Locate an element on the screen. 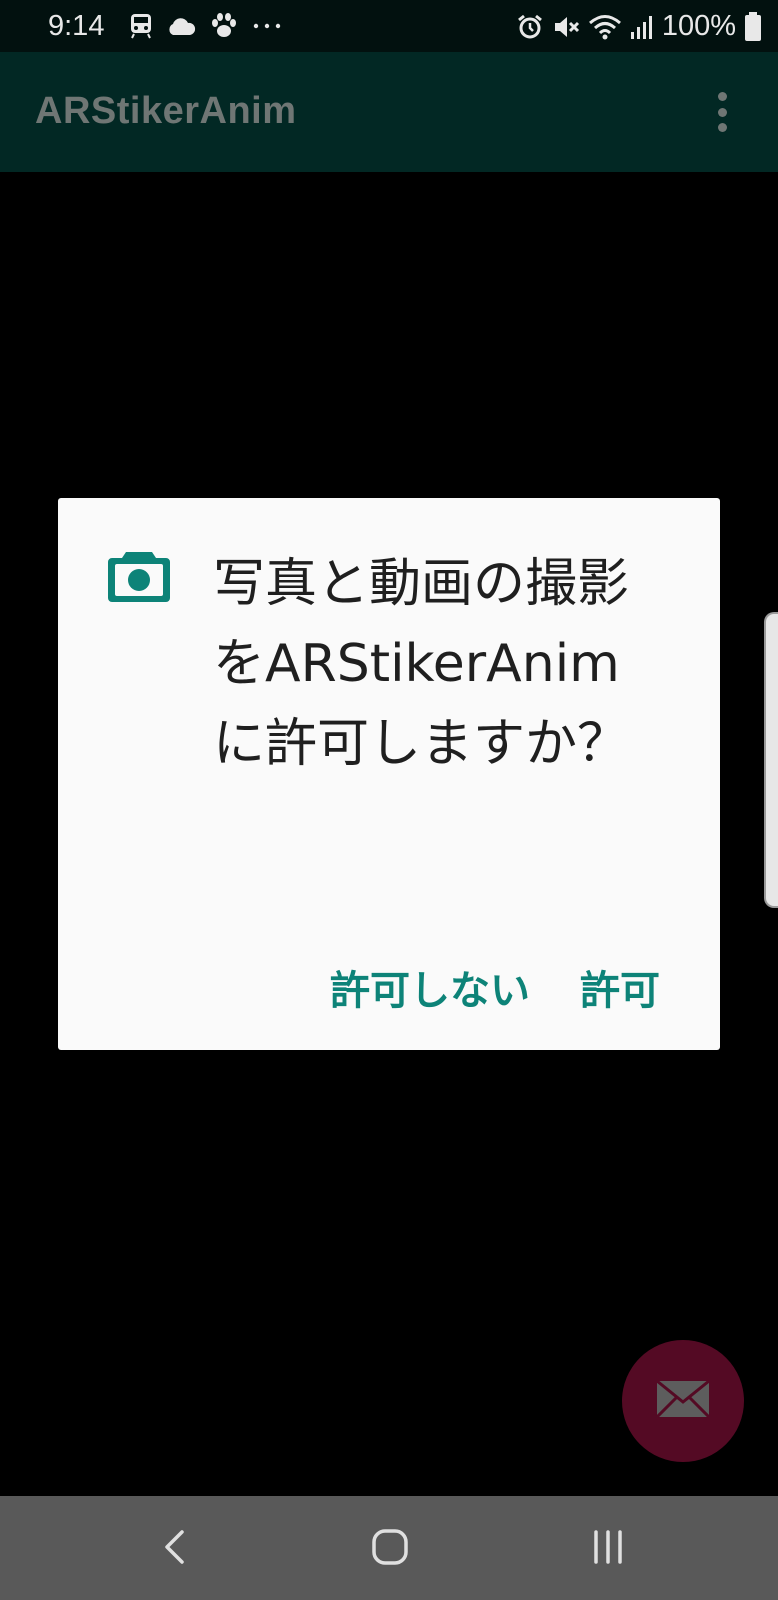 This screenshot has width=778, height=1600. recents-icon is located at coordinates (608, 1549).